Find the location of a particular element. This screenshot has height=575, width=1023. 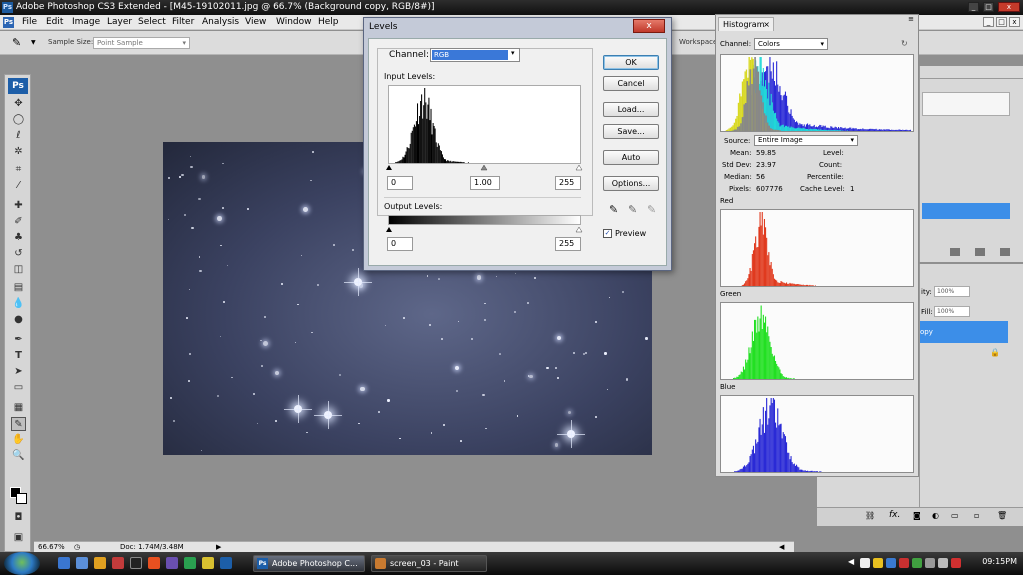

background-color-swatch is located at coordinates (21, 498).